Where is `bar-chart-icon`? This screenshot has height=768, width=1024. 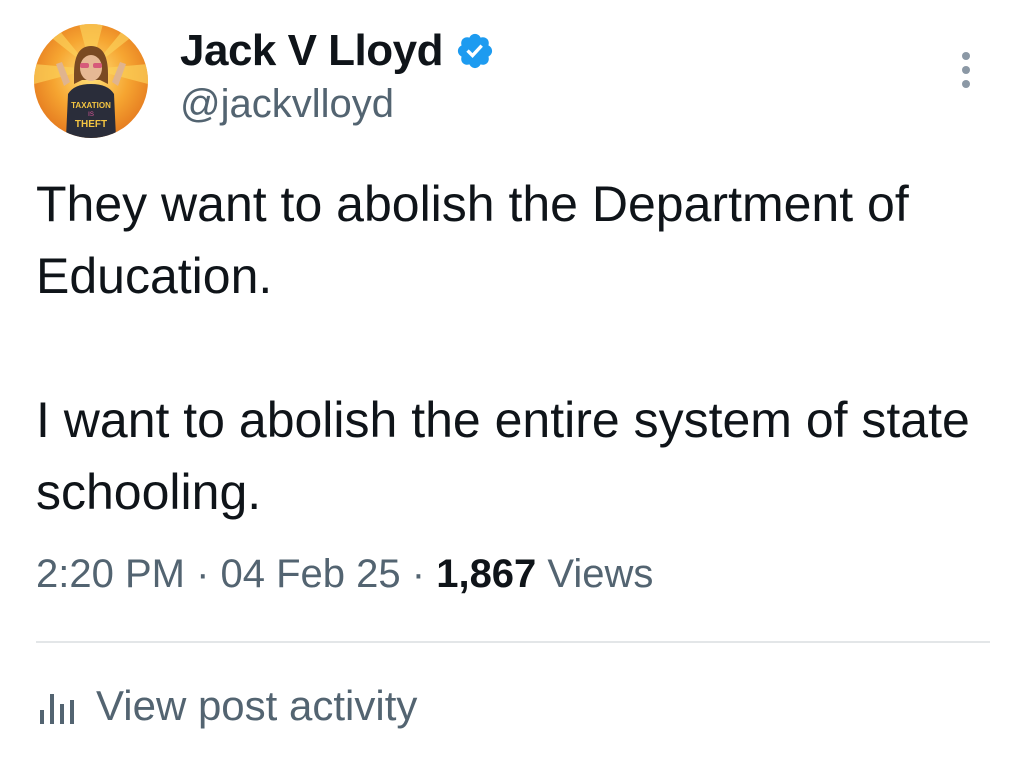 bar-chart-icon is located at coordinates (57, 709).